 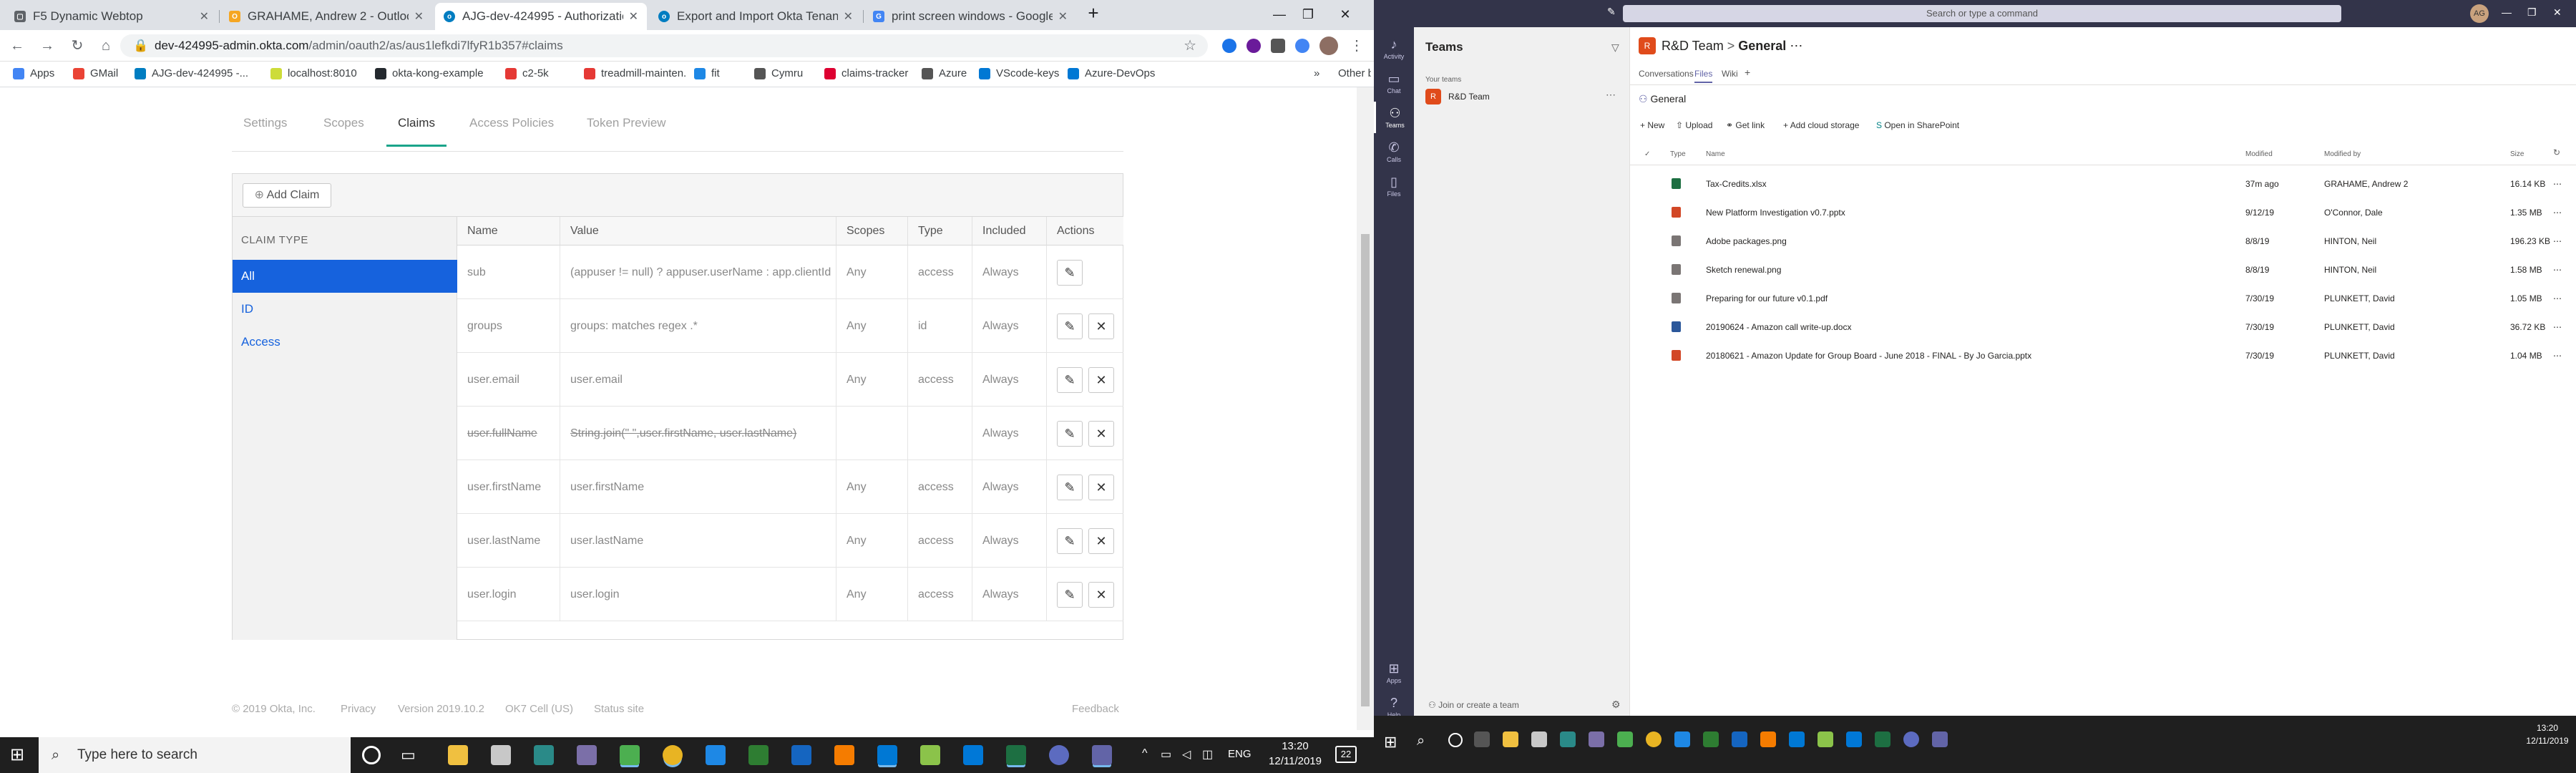 What do you see at coordinates (2517, 154) in the screenshot?
I see `column-header-size: Size` at bounding box center [2517, 154].